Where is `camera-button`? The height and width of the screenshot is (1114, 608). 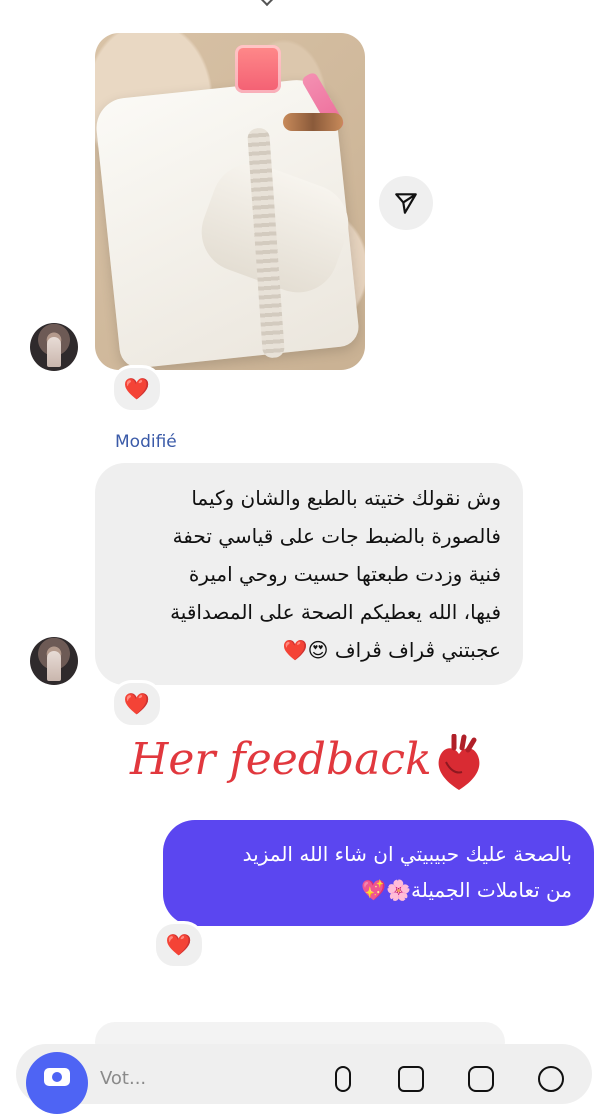
camera-button is located at coordinates (57, 1083).